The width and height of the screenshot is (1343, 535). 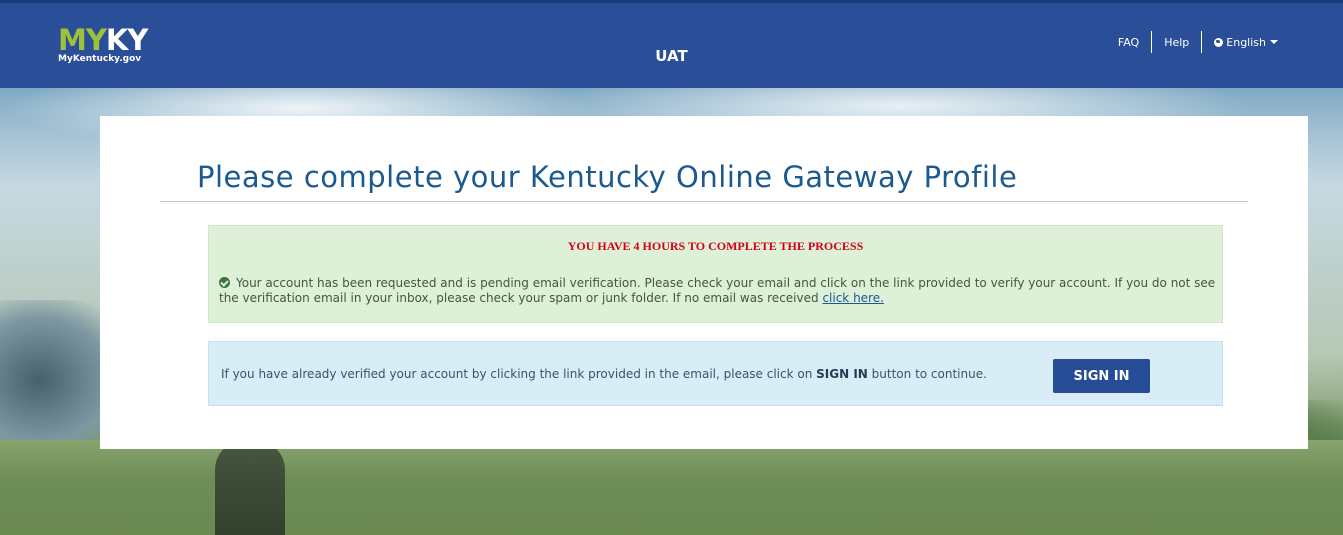 What do you see at coordinates (704, 201) in the screenshot?
I see `title-divider` at bounding box center [704, 201].